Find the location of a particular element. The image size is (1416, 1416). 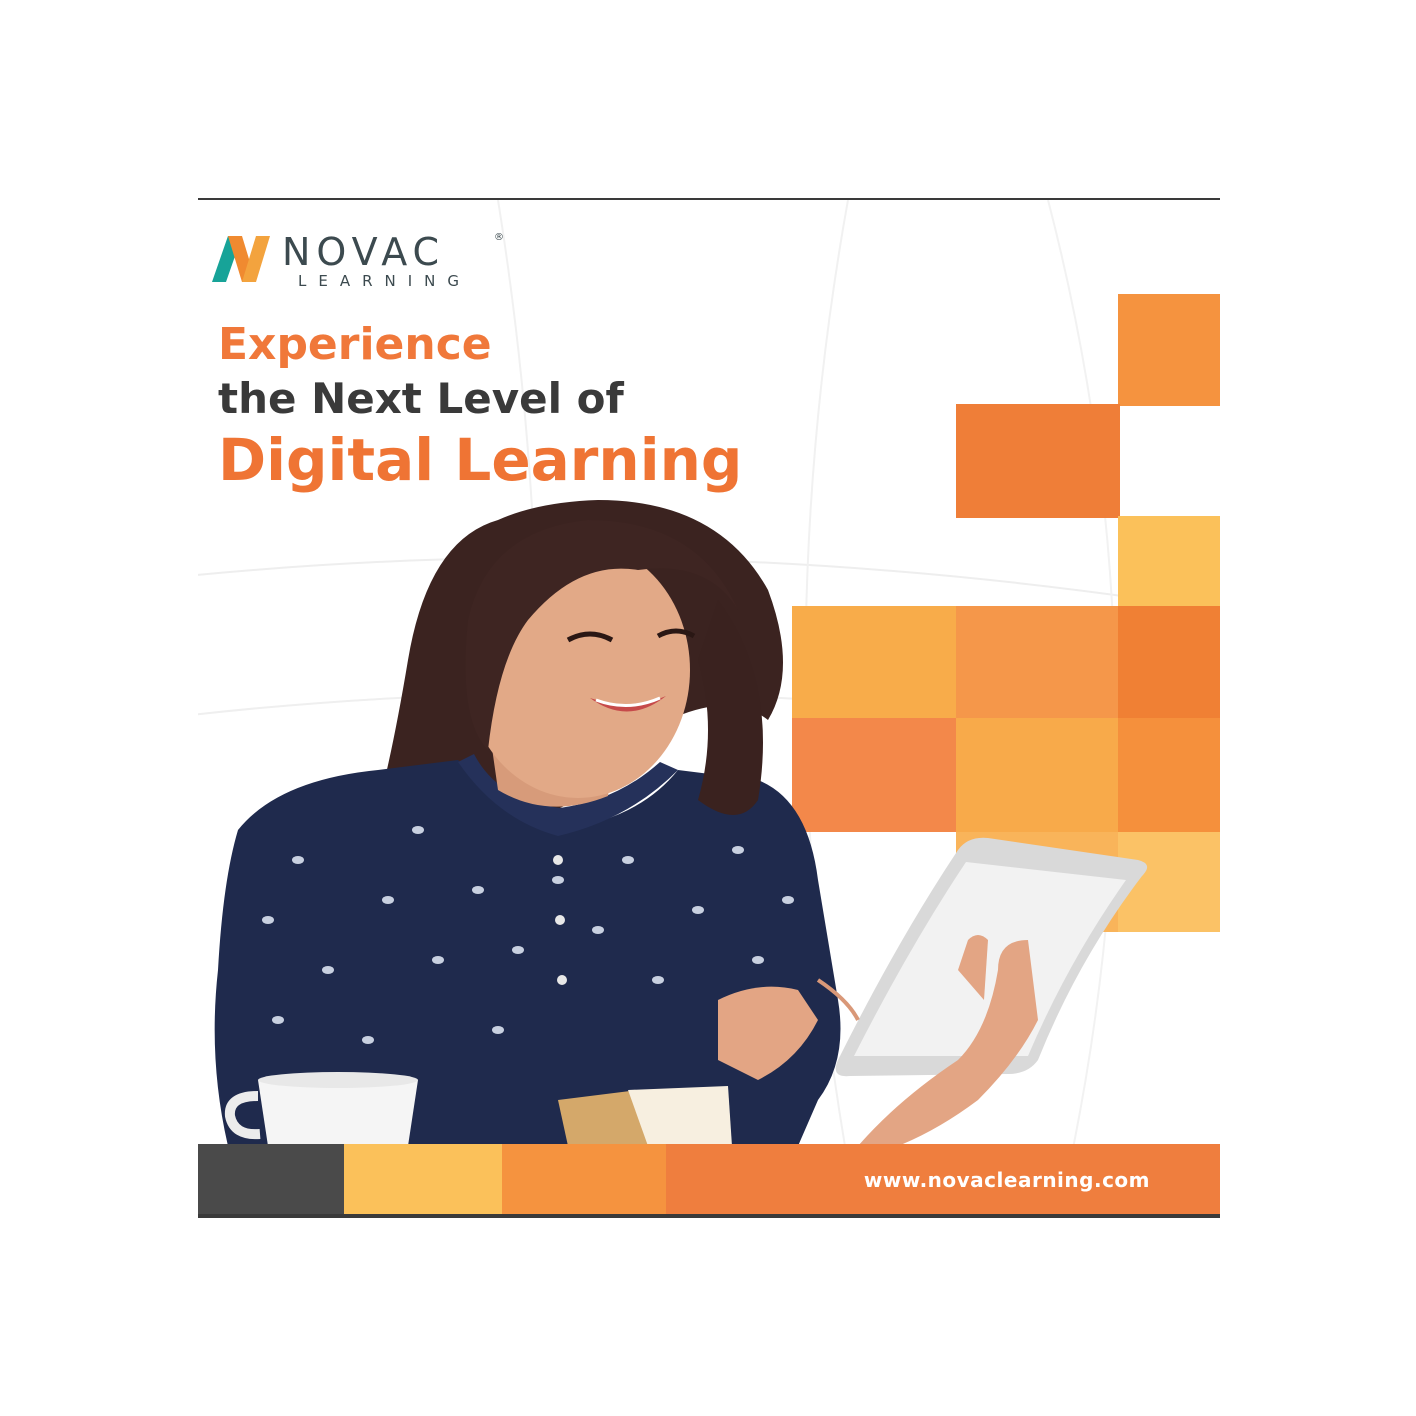

mosaic-tile is located at coordinates (1169, 350).